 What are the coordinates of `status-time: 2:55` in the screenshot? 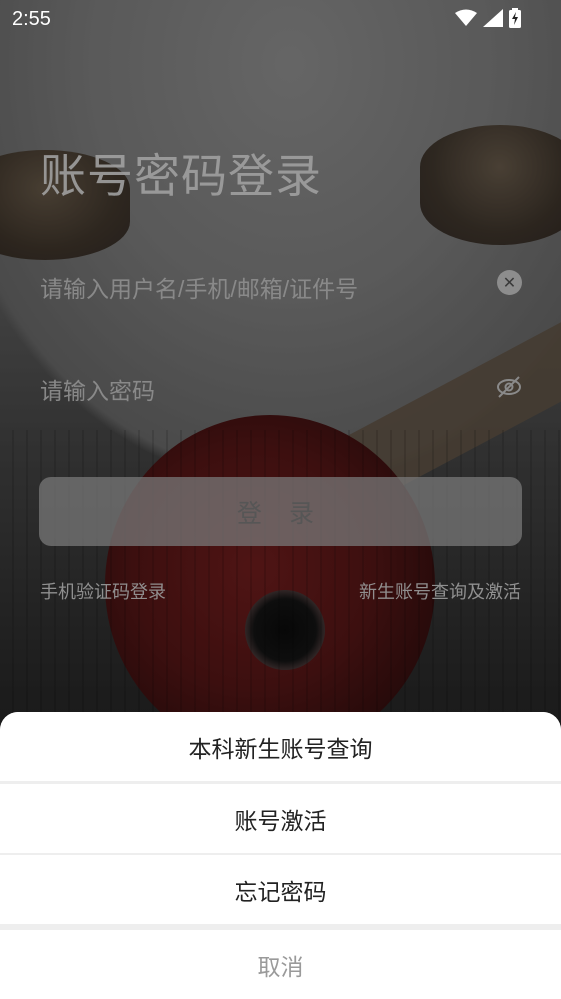 It's located at (31, 19).